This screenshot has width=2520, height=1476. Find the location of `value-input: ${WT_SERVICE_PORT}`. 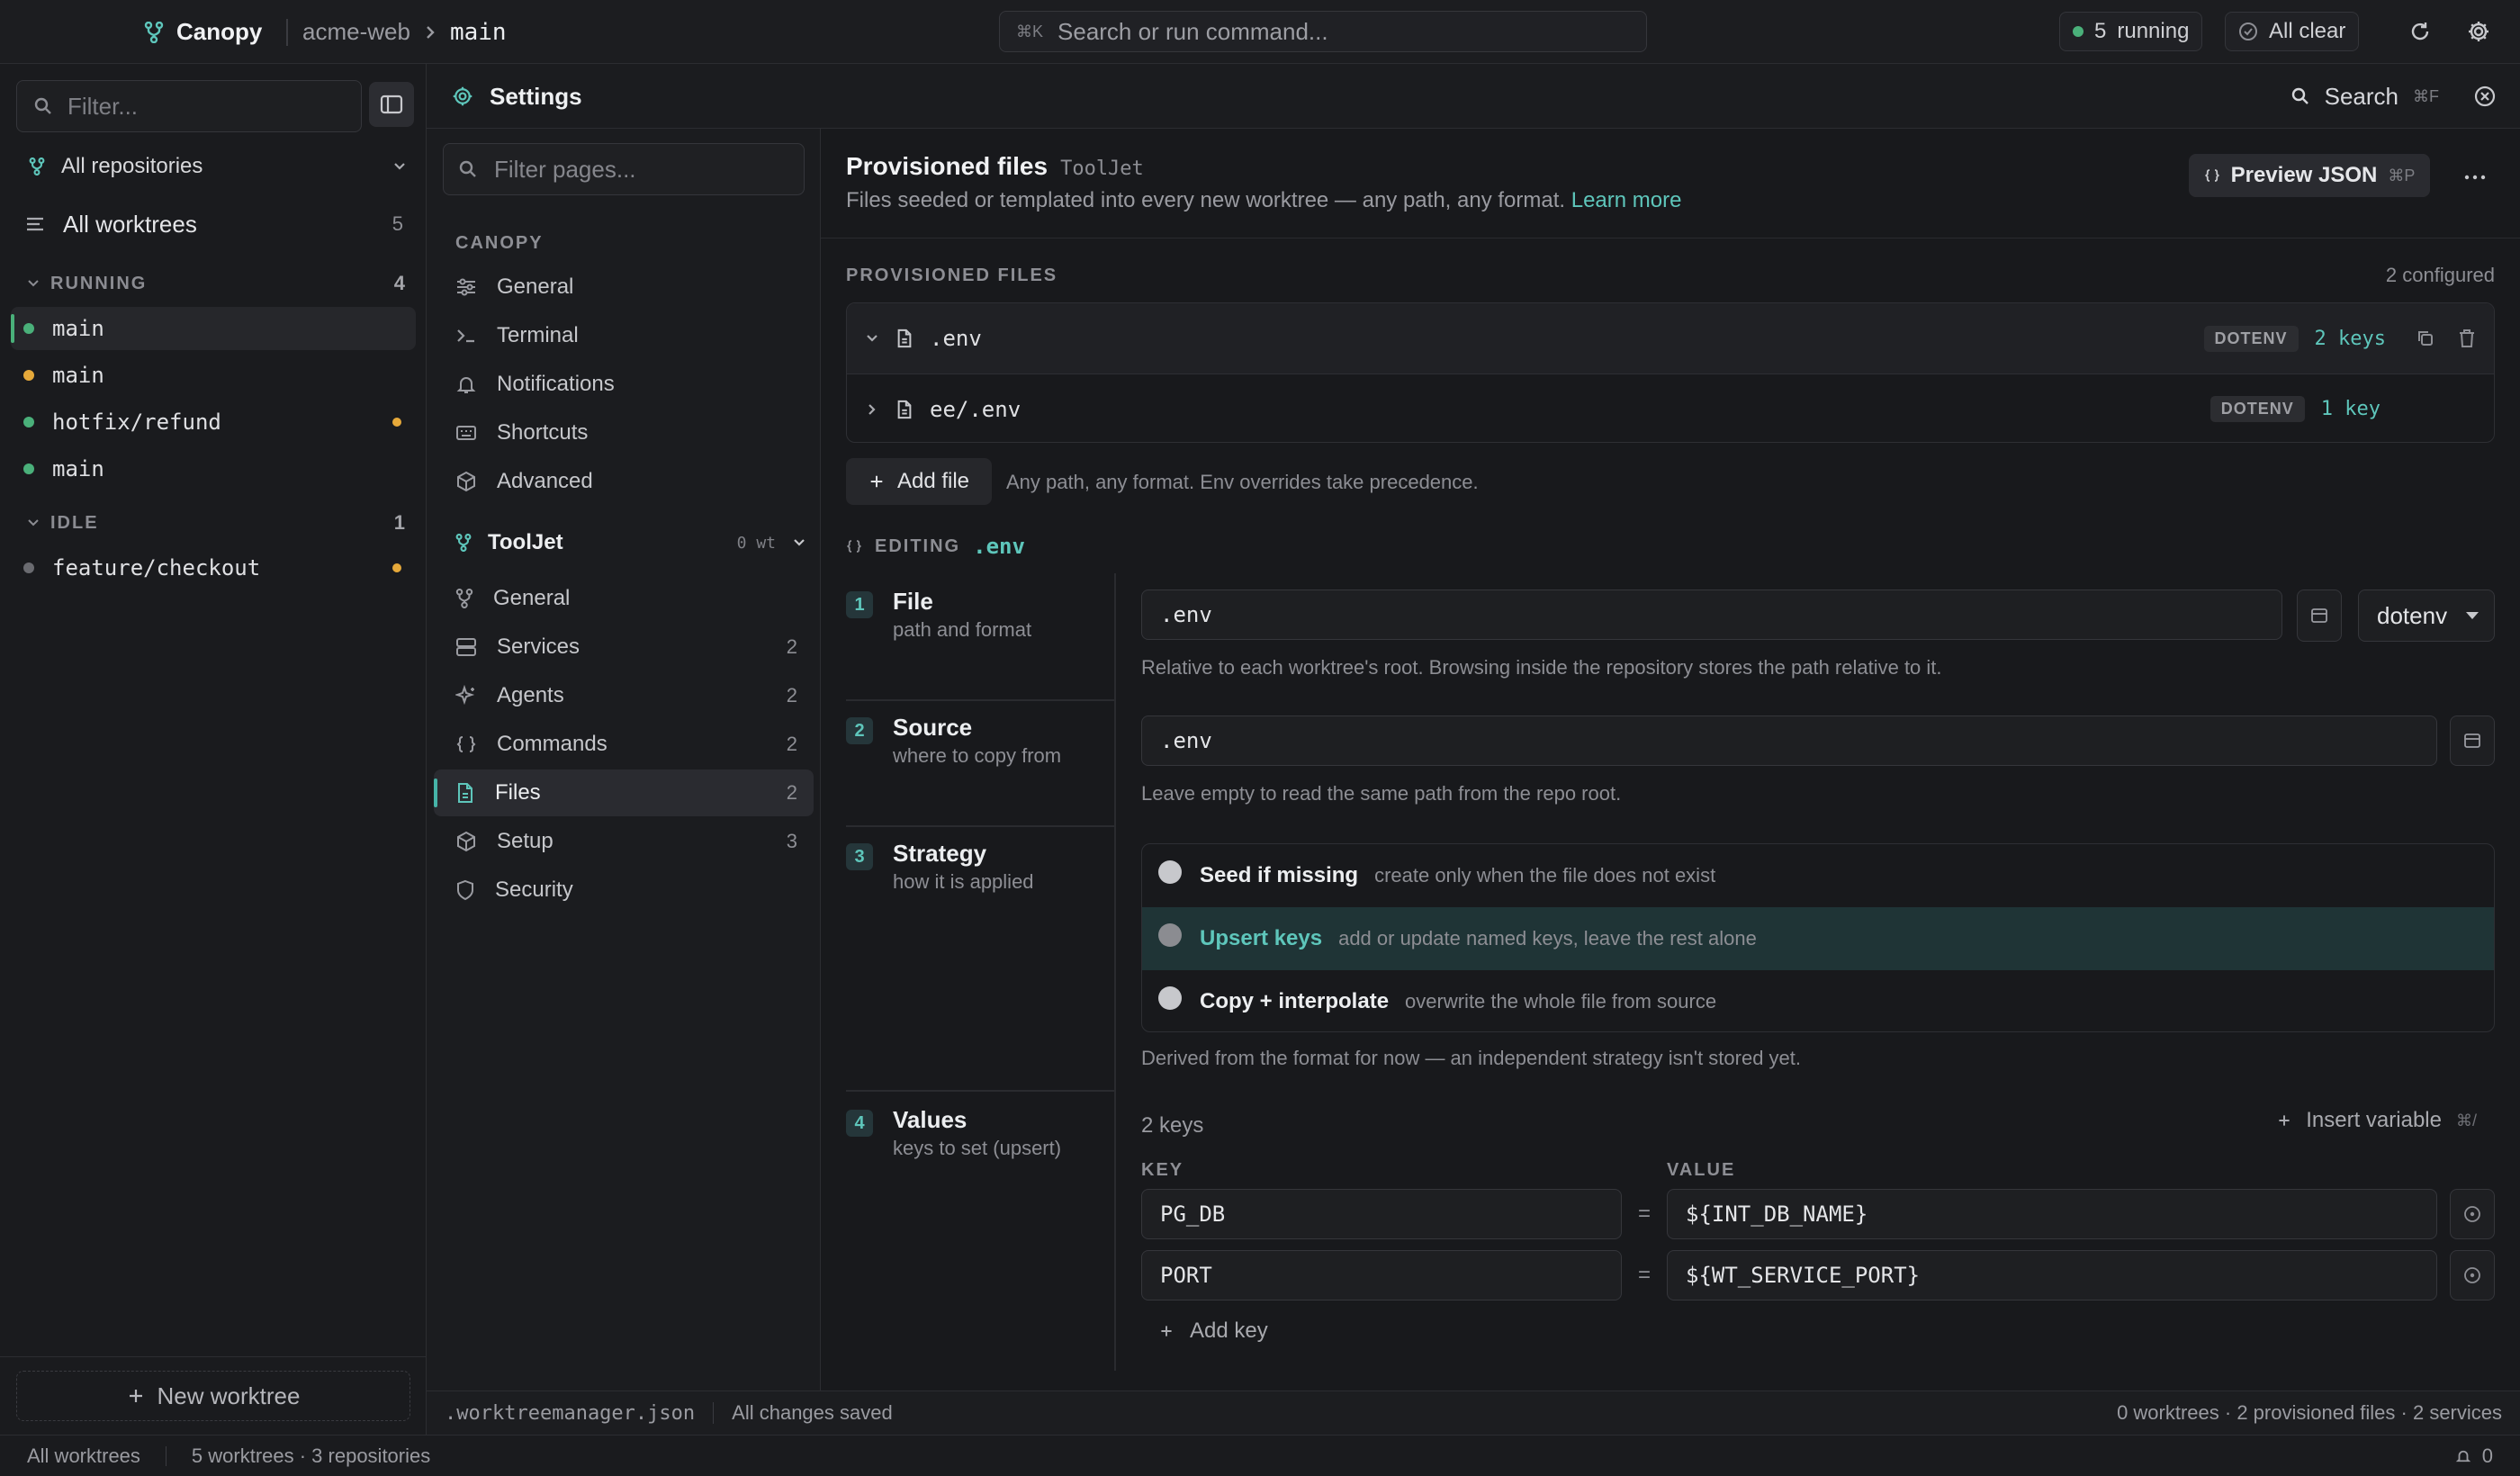

value-input: ${WT_SERVICE_PORT} is located at coordinates (2052, 1275).